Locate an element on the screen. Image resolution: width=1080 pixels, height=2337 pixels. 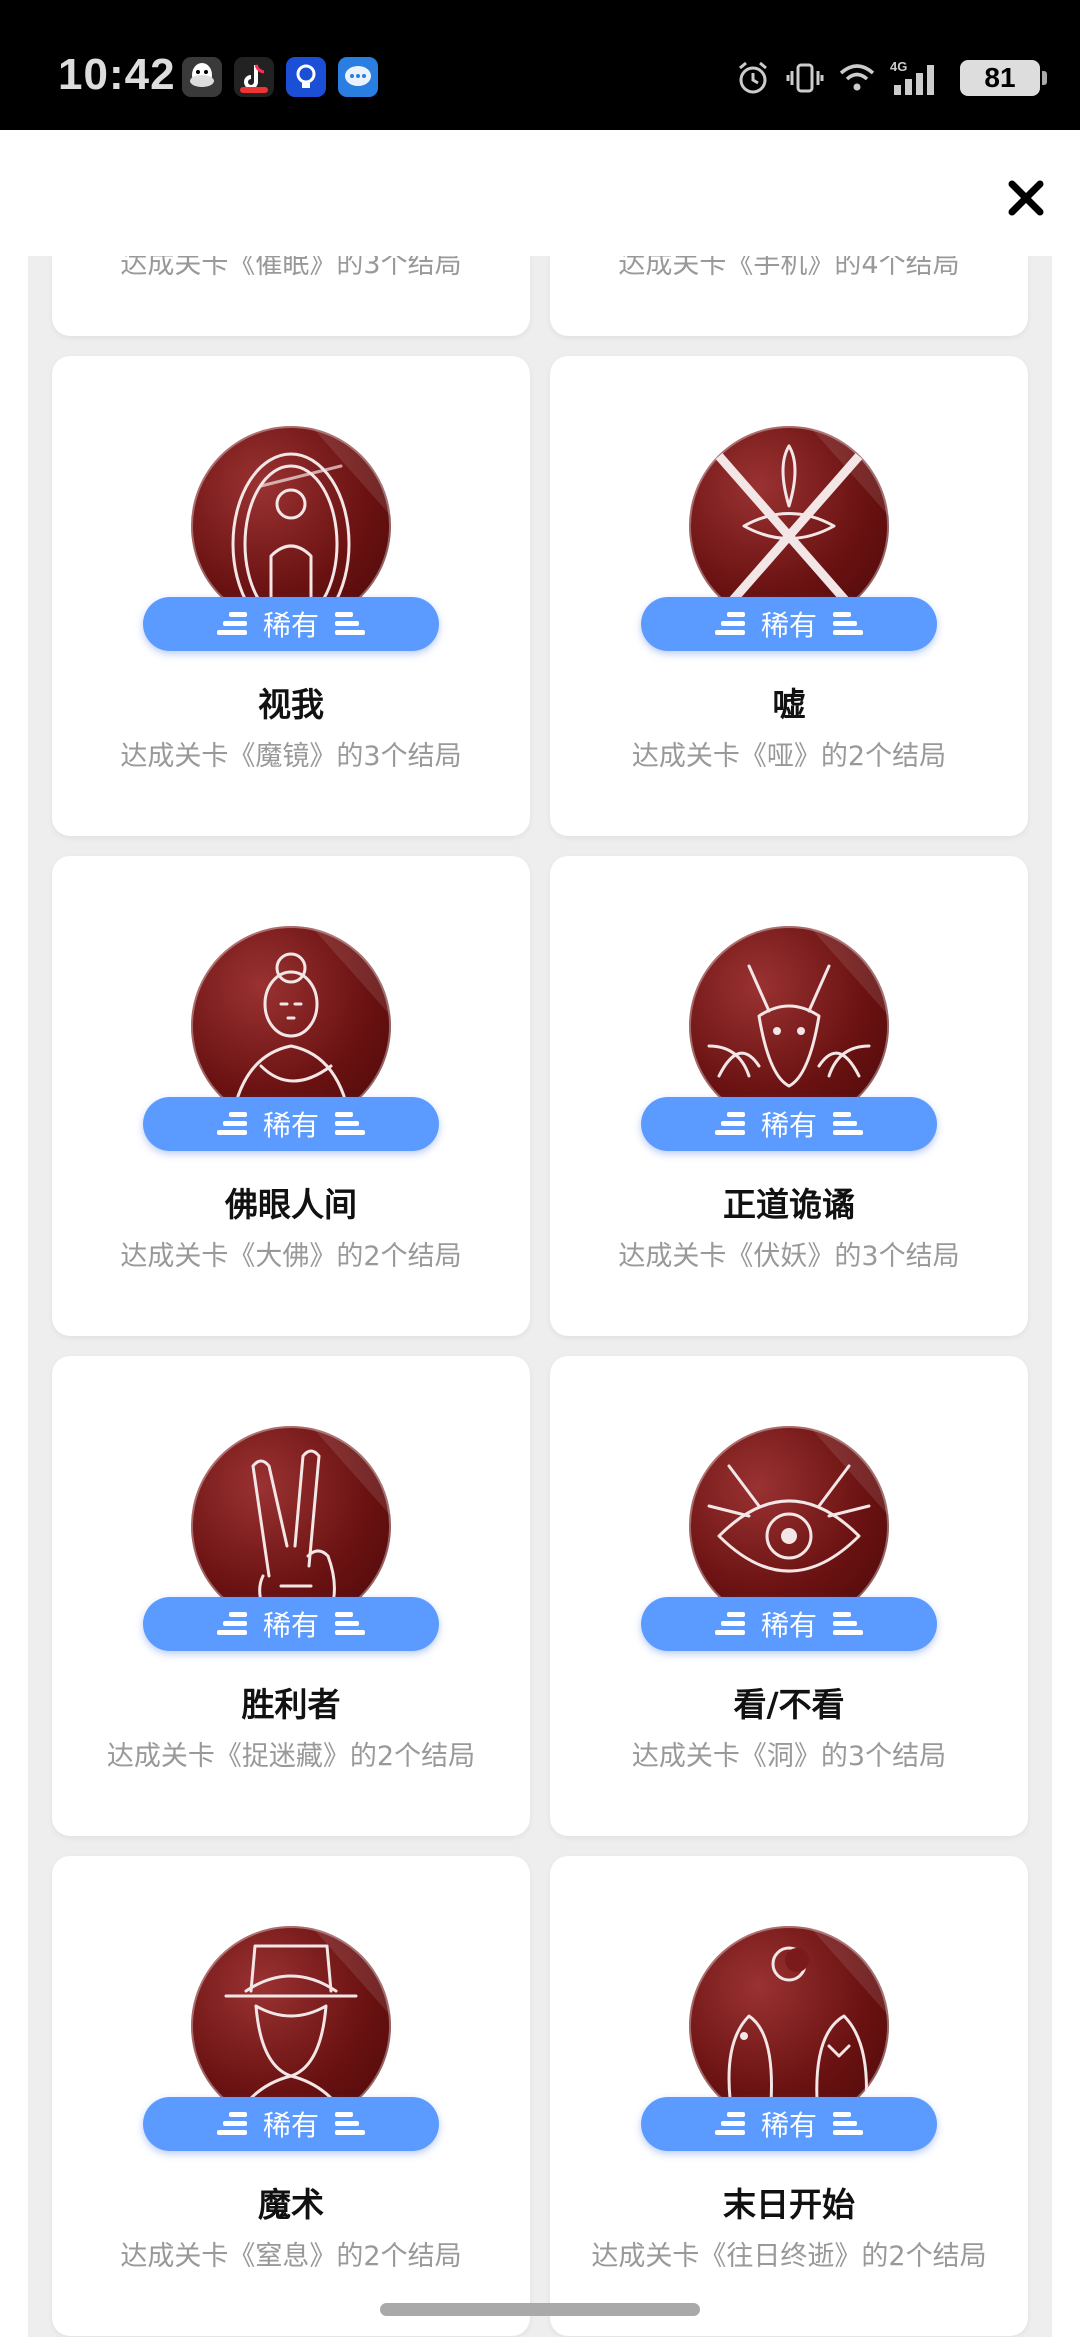
status-time: 10:42 is located at coordinates (117, 74).